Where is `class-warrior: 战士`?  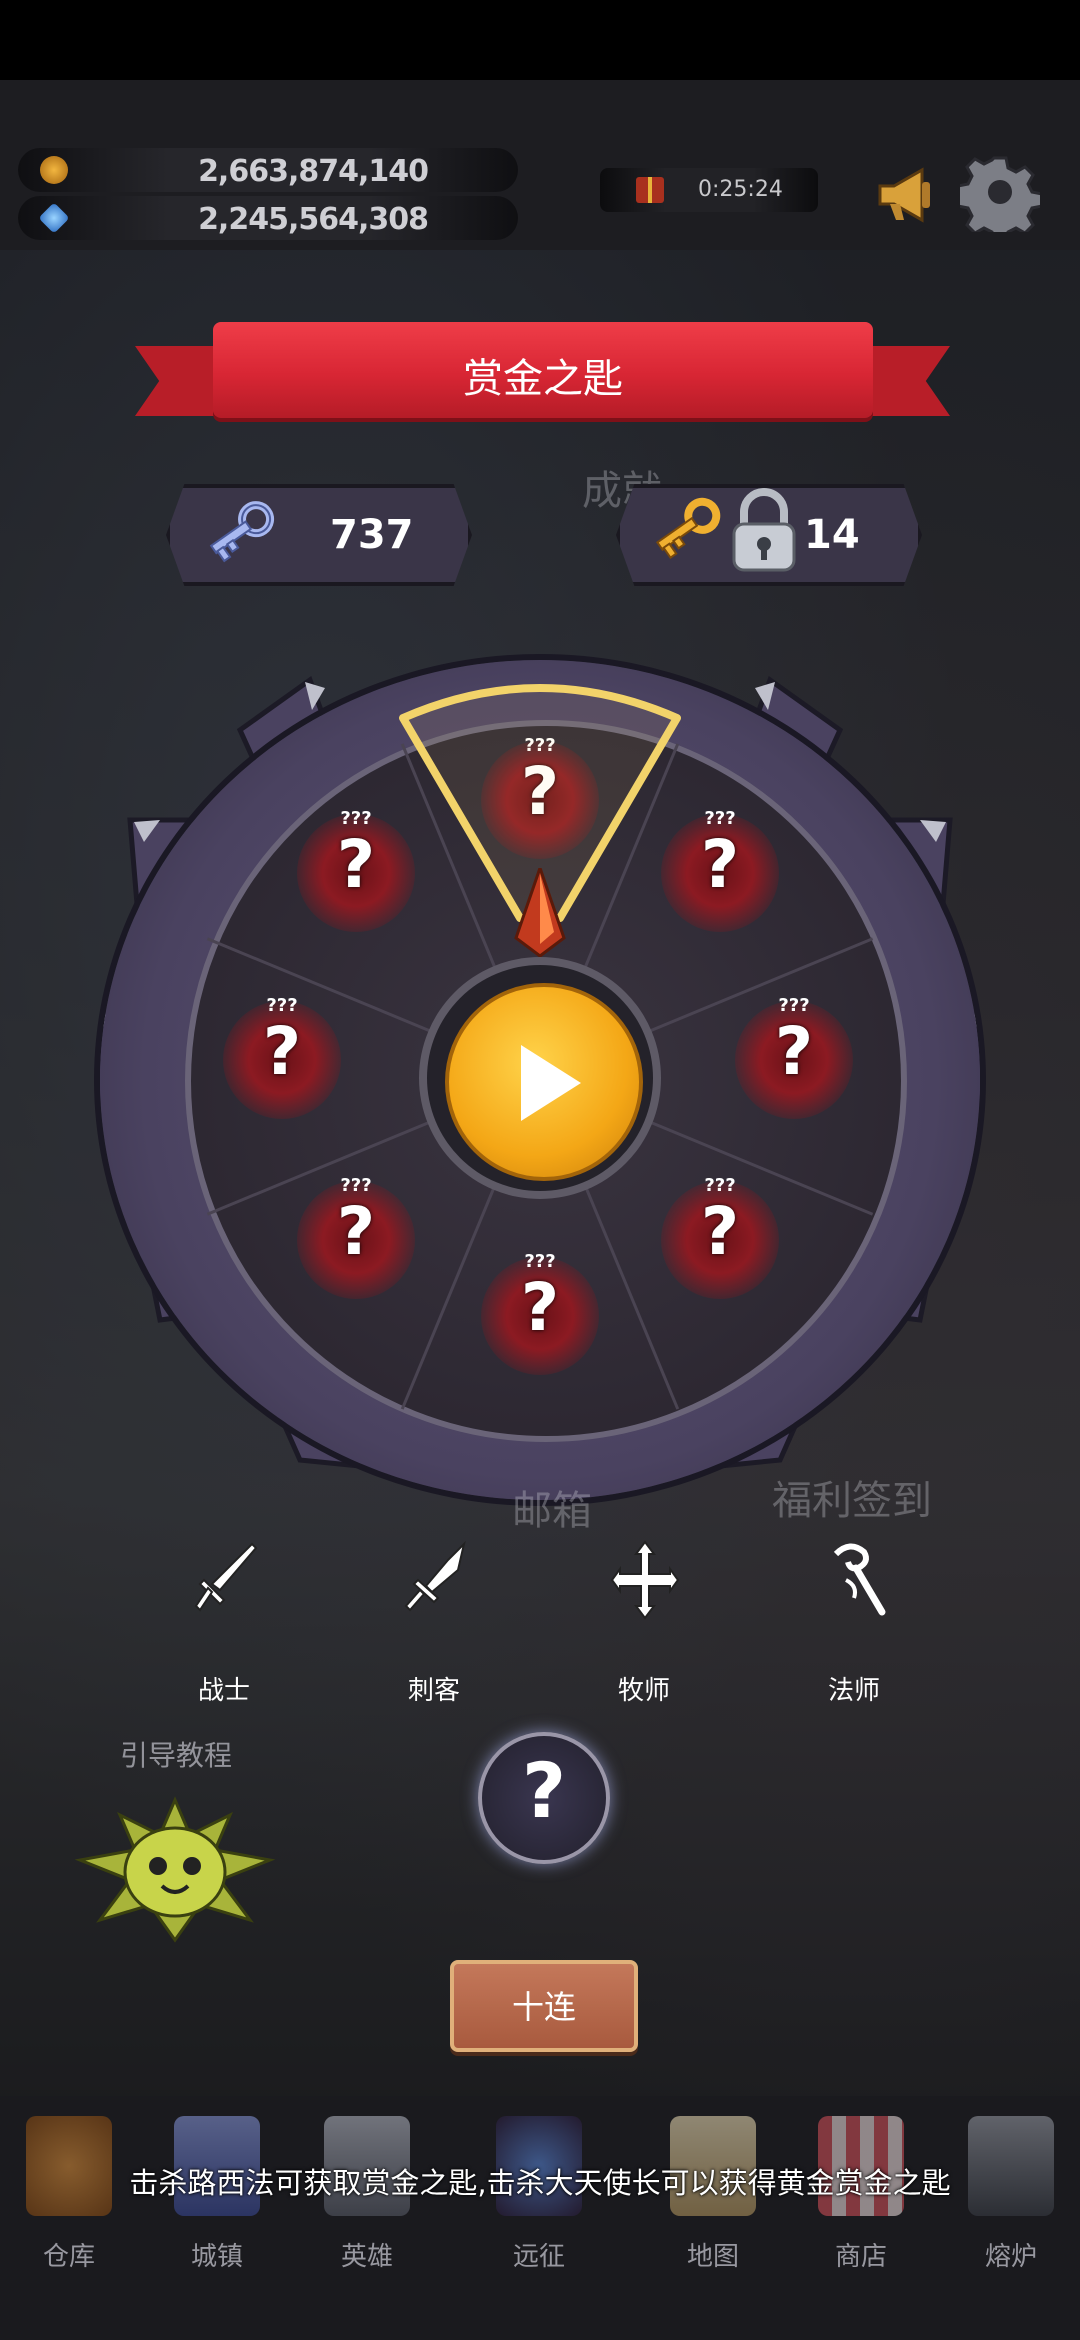 class-warrior: 战士 is located at coordinates (224, 1630).